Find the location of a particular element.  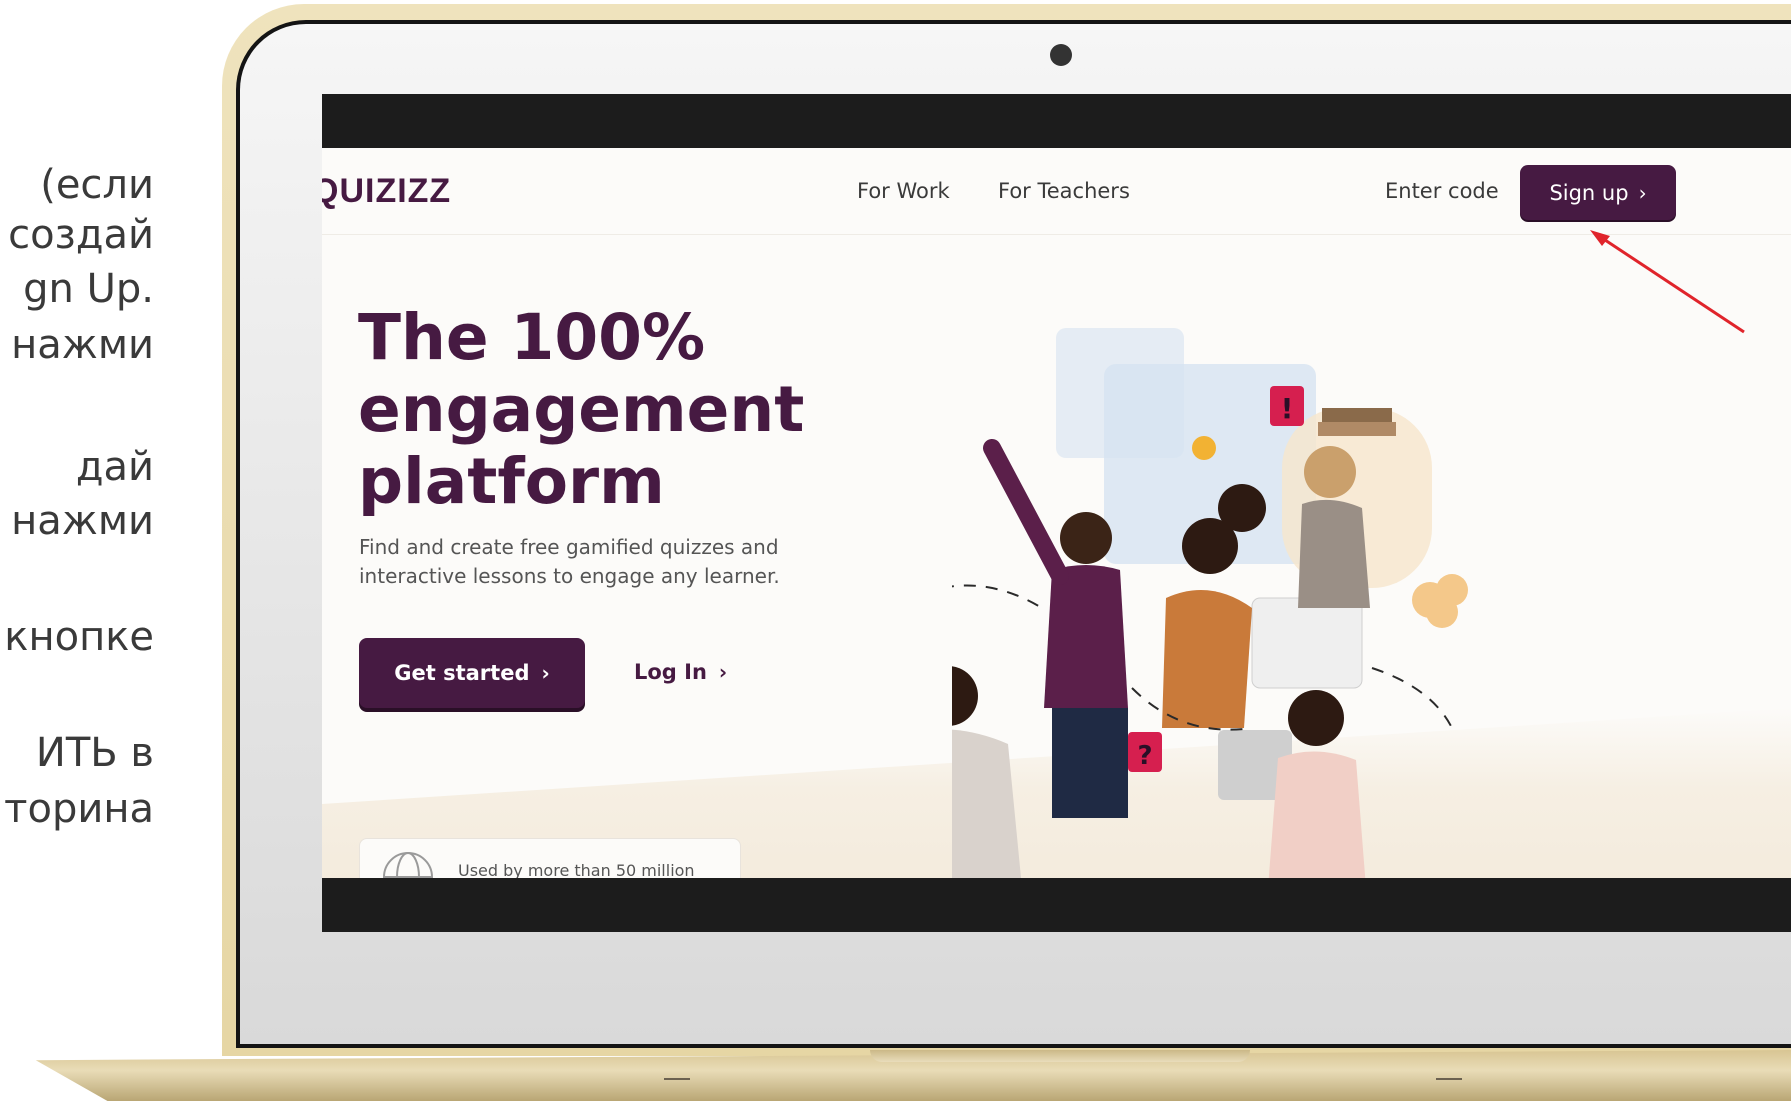

hero-title-line: The 100% is located at coordinates (532, 337).